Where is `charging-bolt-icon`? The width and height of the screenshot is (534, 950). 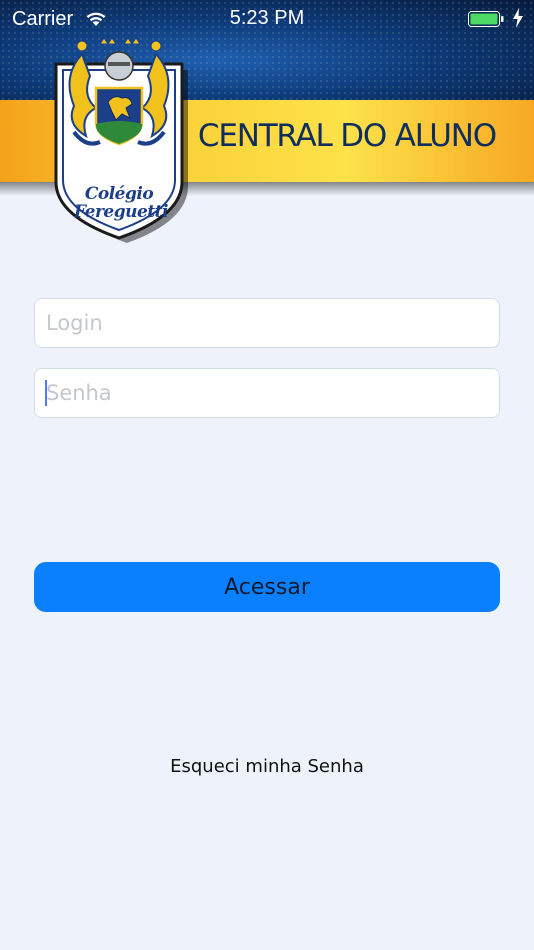
charging-bolt-icon is located at coordinates (518, 18).